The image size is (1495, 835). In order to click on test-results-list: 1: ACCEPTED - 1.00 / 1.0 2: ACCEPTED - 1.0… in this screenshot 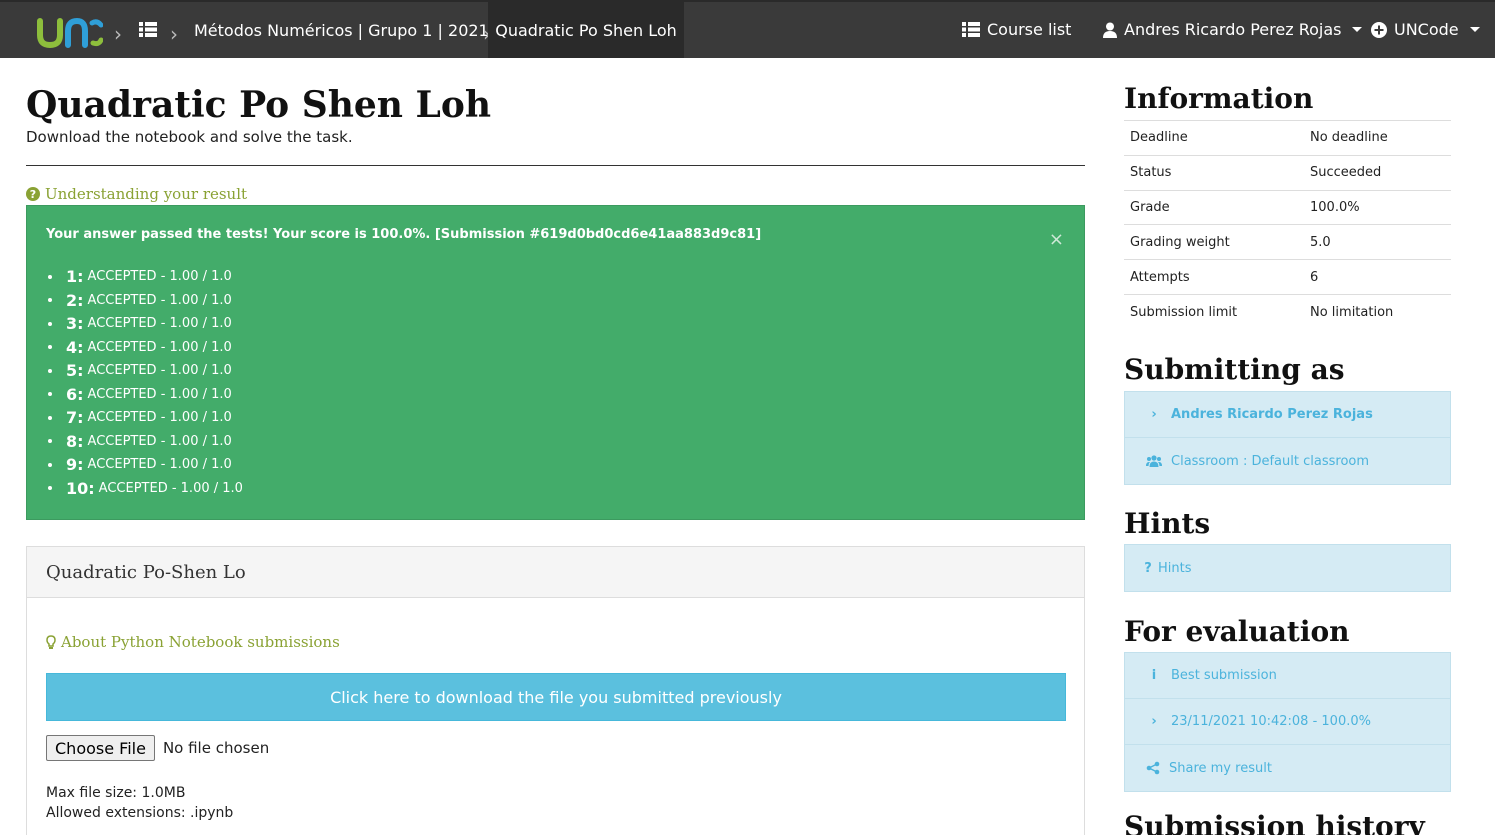, I will do `click(145, 382)`.